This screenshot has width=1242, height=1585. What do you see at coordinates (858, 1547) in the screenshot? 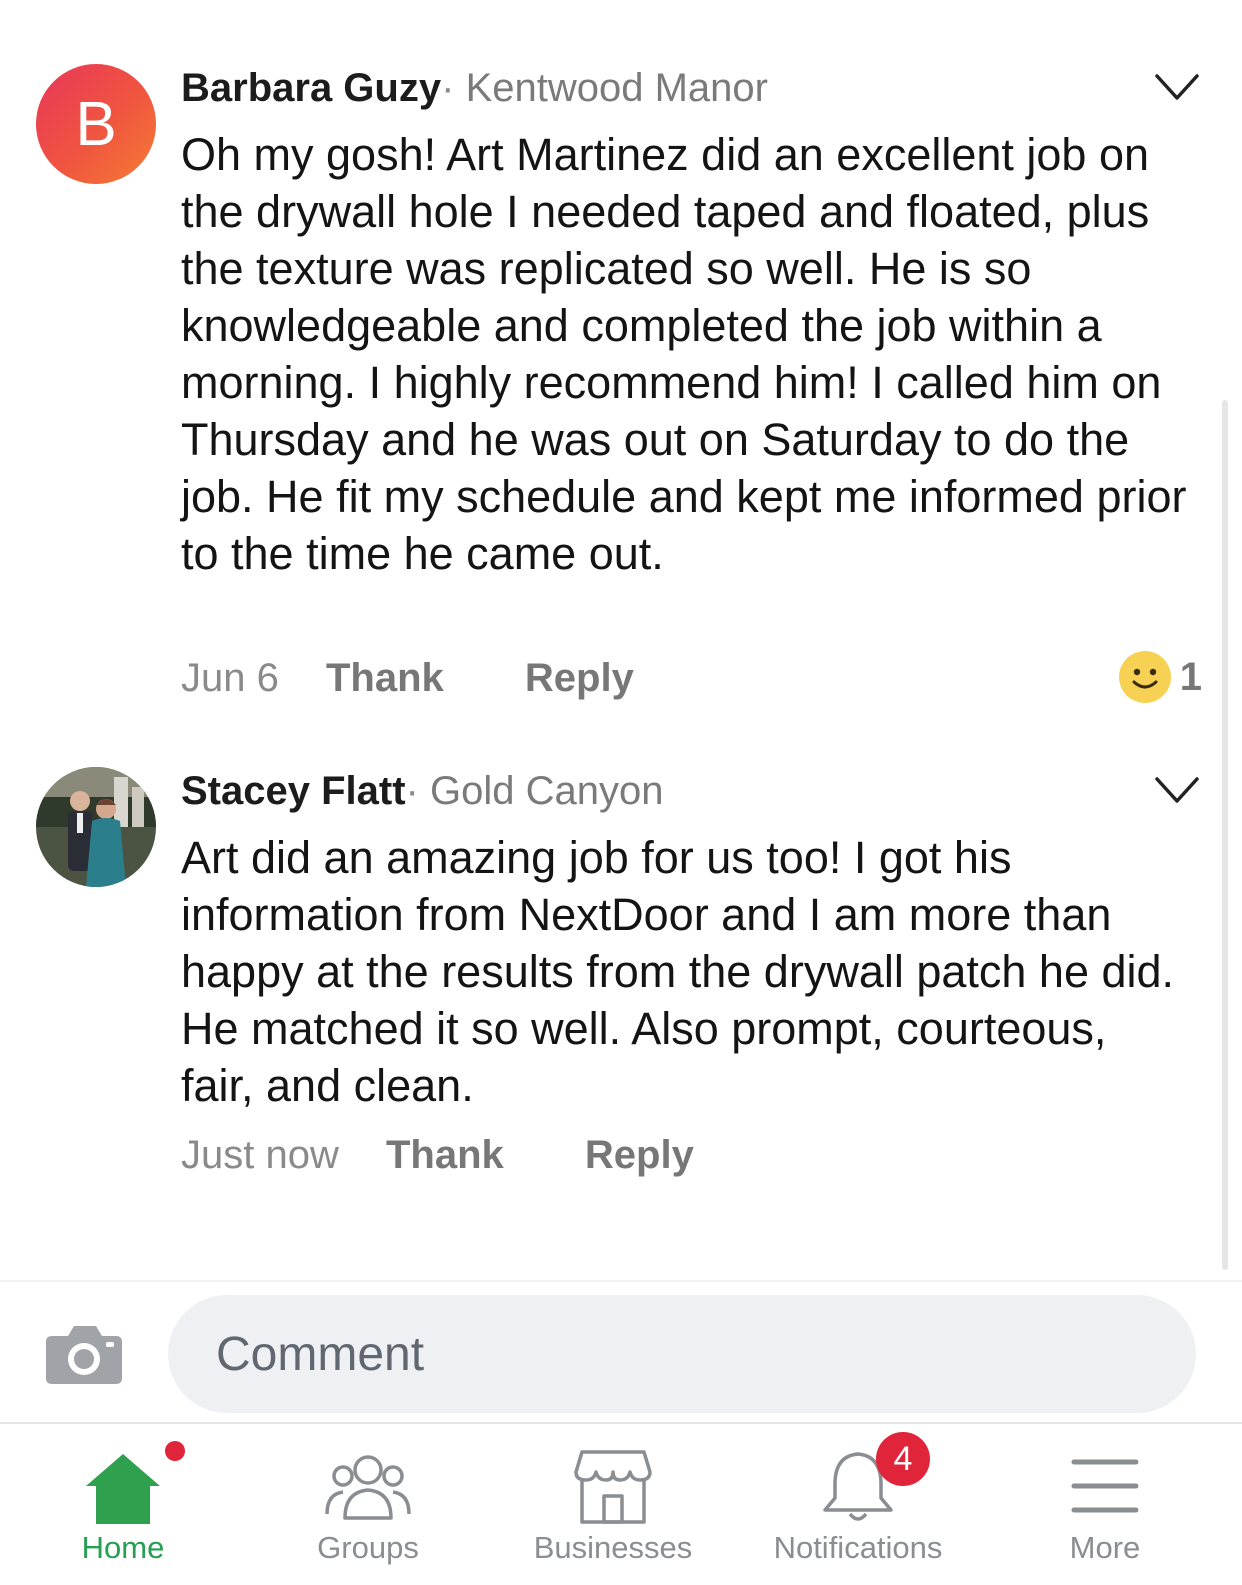
I see `tab-label: Notifications` at bounding box center [858, 1547].